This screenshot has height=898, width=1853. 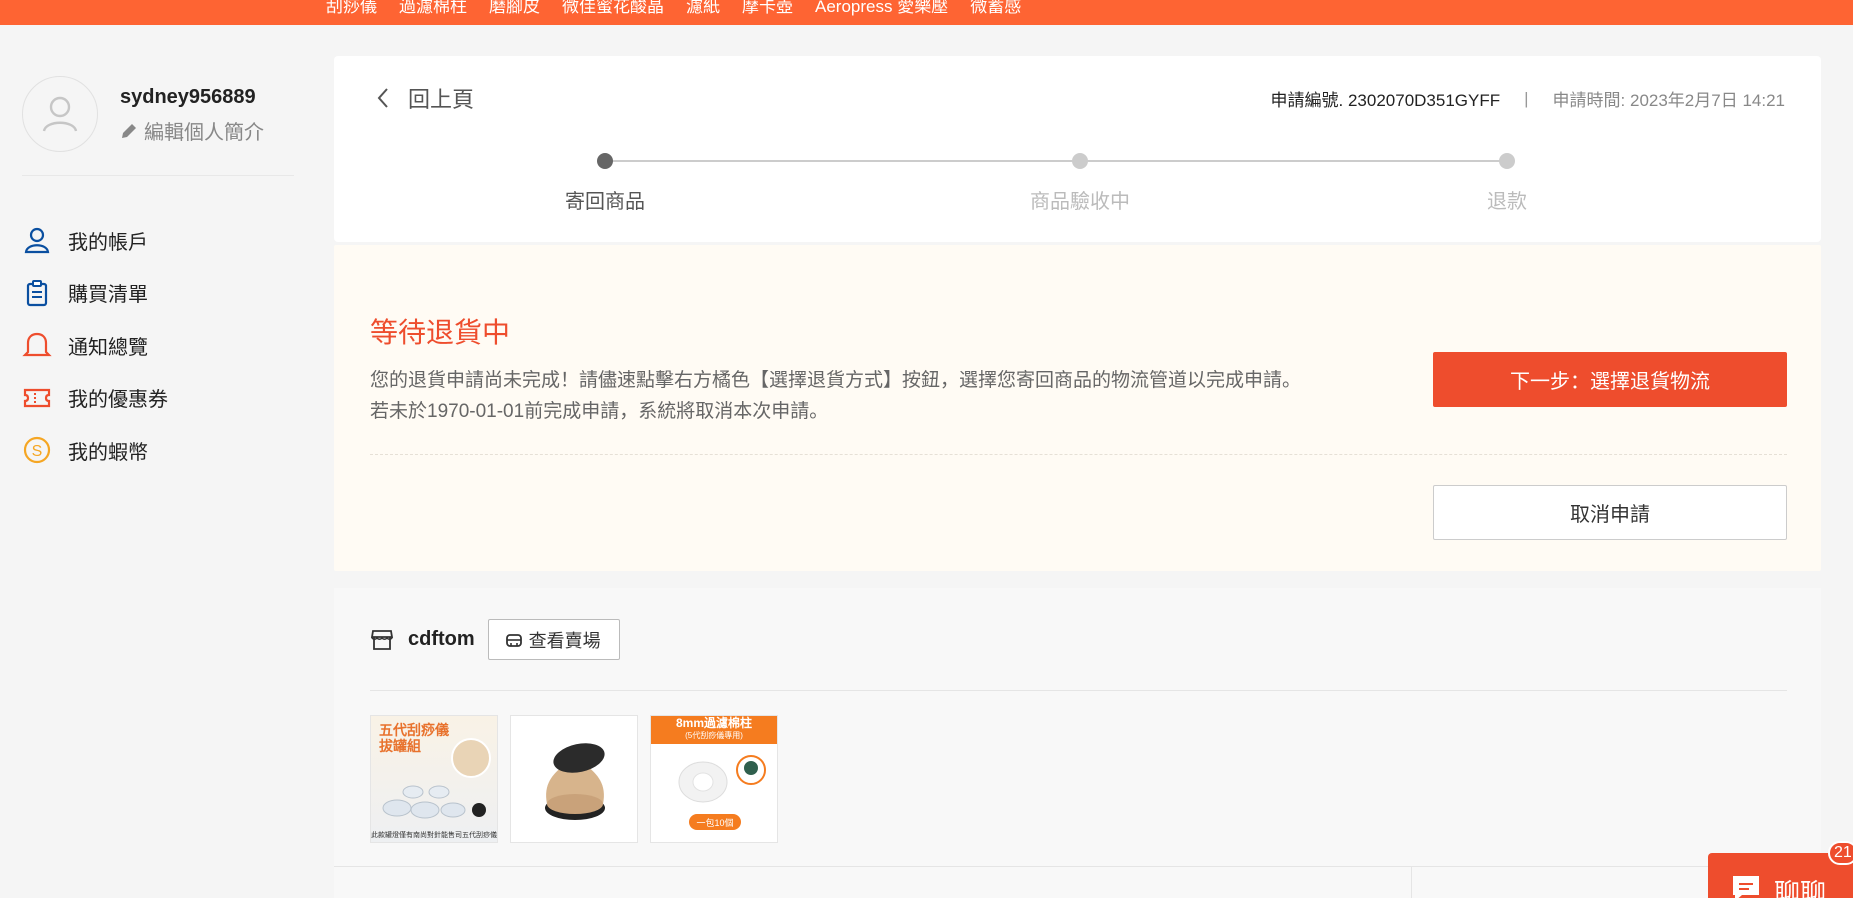 What do you see at coordinates (1610, 512) in the screenshot?
I see `cancel-request-button: 取消申請` at bounding box center [1610, 512].